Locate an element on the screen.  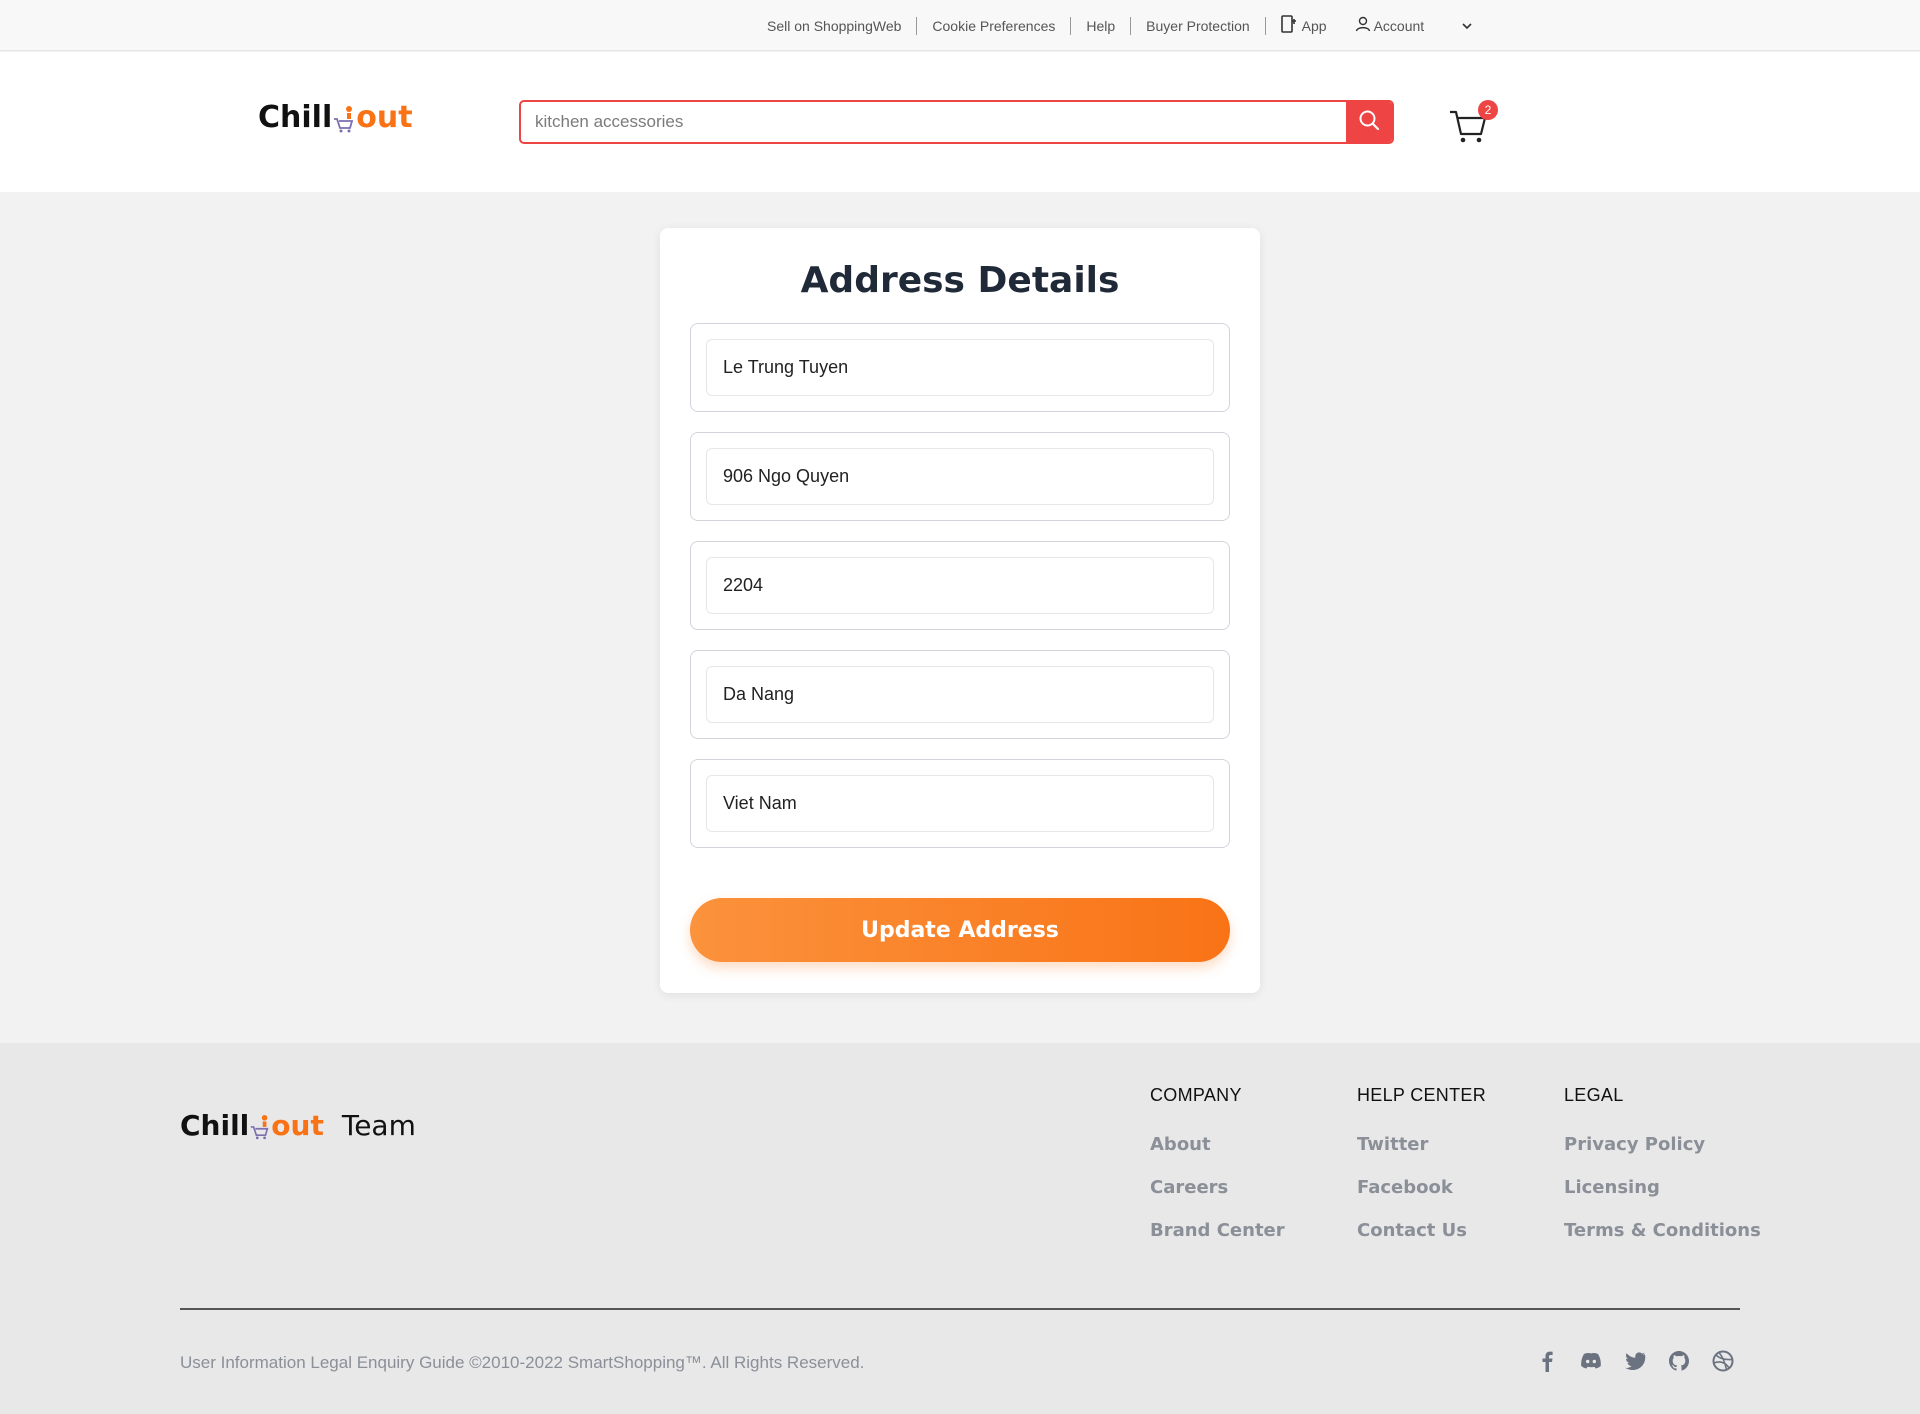
logo-text-out: out is located at coordinates (384, 117).